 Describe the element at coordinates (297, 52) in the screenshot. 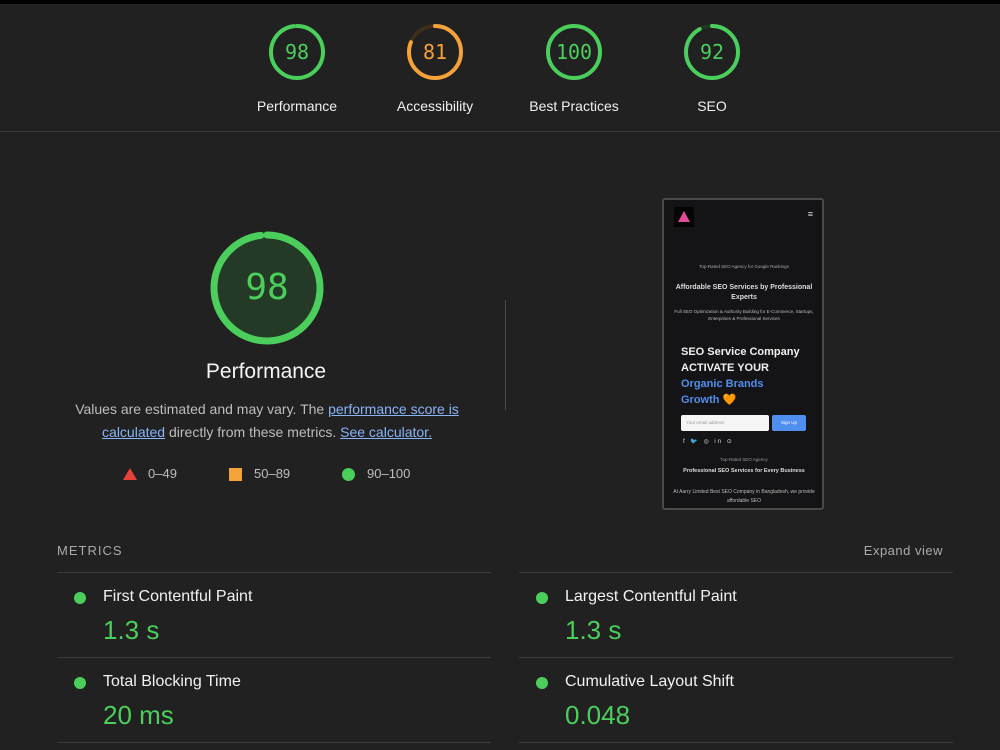

I see `gauge-score: 98` at that location.